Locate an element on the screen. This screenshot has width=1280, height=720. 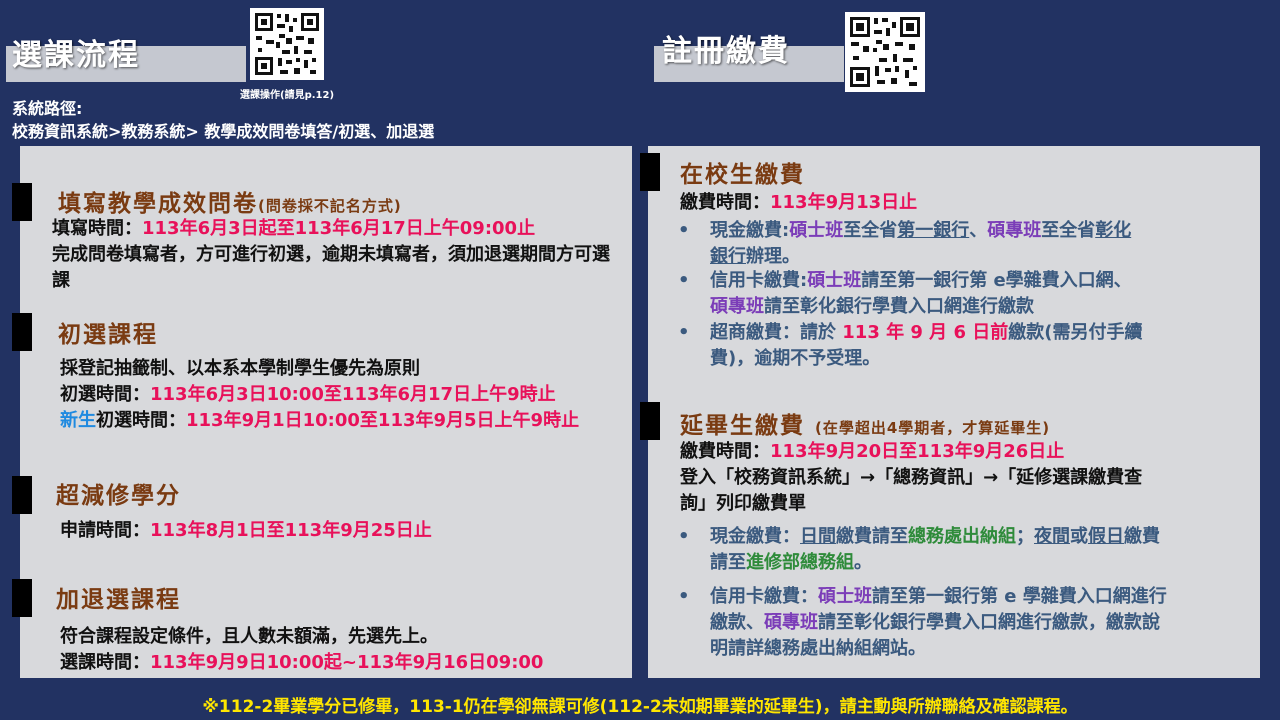
initial-new-time-value: 113年9月1日10:00至113年9月5日上午9時止 is located at coordinates (383, 420).